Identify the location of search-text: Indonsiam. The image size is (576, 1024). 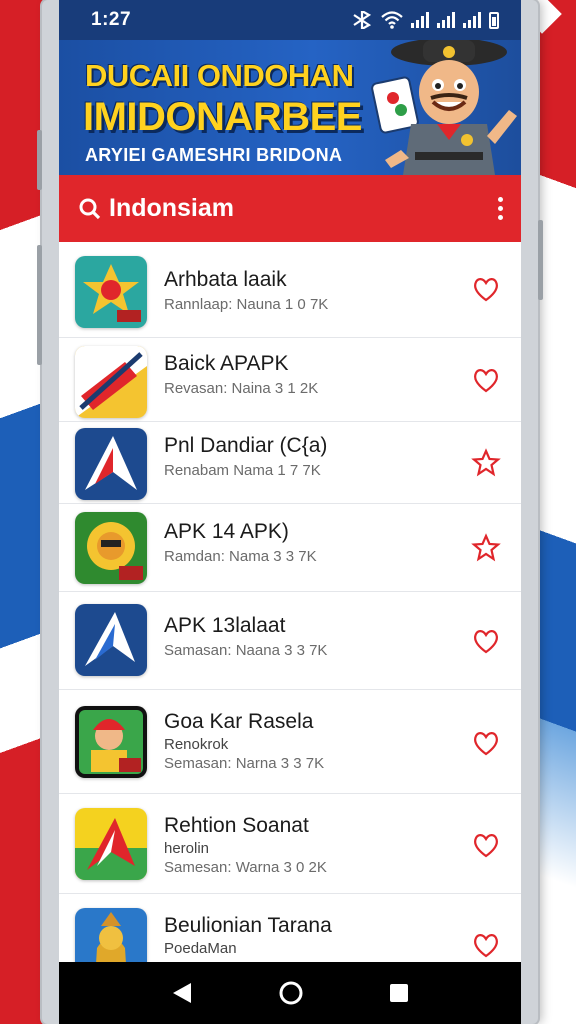
(172, 208).